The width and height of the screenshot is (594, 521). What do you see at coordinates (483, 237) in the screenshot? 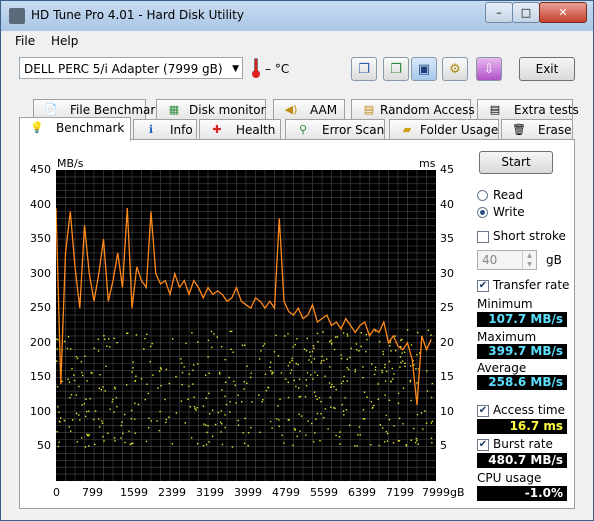
I see `short-stroke-checkbox` at bounding box center [483, 237].